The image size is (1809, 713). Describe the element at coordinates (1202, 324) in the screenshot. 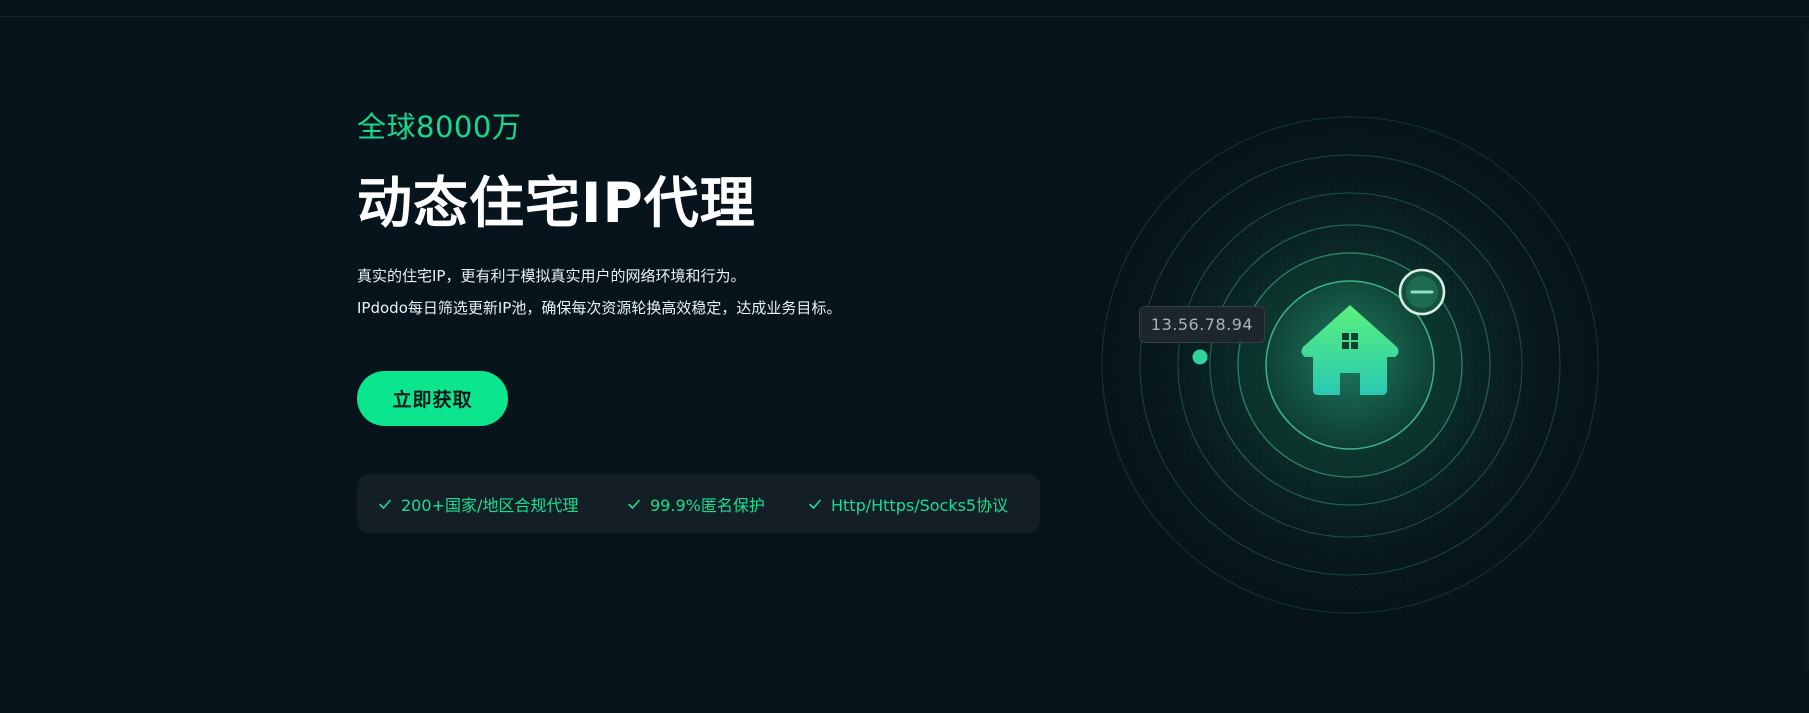

I see `ip-address-tag: 13.56.78.94` at that location.